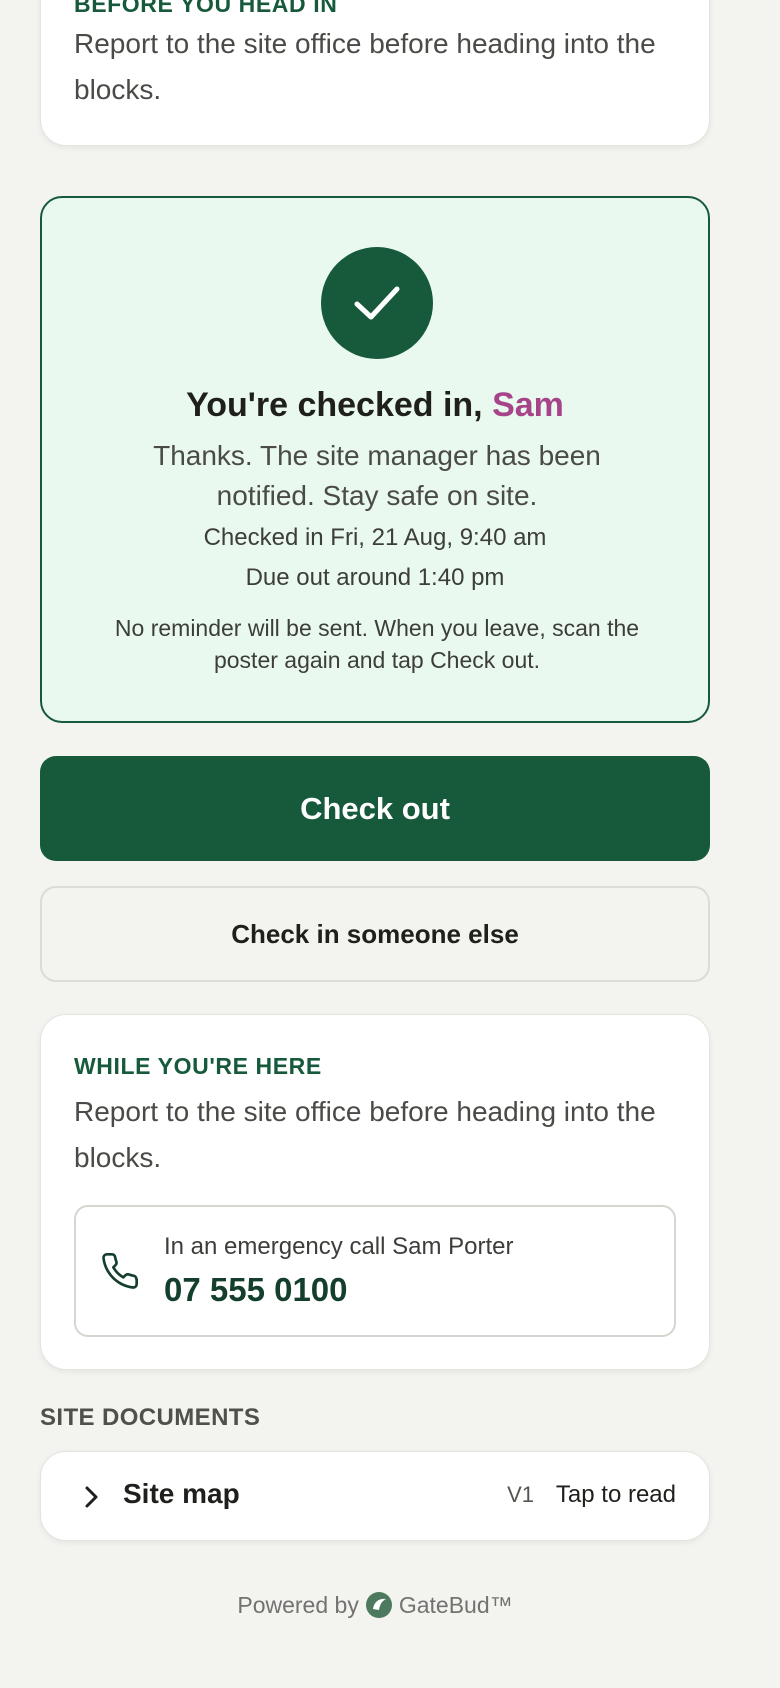 This screenshot has height=1688, width=780. Describe the element at coordinates (298, 1604) in the screenshot. I see `powered-by-label: Powered by` at that location.